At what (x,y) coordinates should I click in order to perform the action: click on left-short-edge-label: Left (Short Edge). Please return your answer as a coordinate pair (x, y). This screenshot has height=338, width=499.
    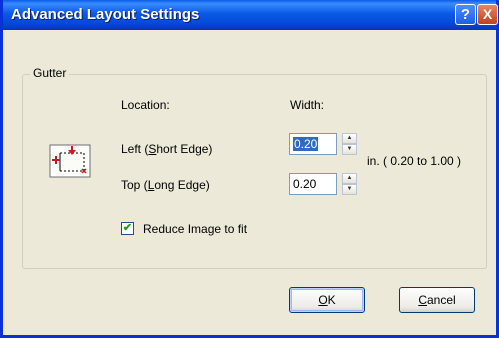
    Looking at the image, I should click on (167, 149).